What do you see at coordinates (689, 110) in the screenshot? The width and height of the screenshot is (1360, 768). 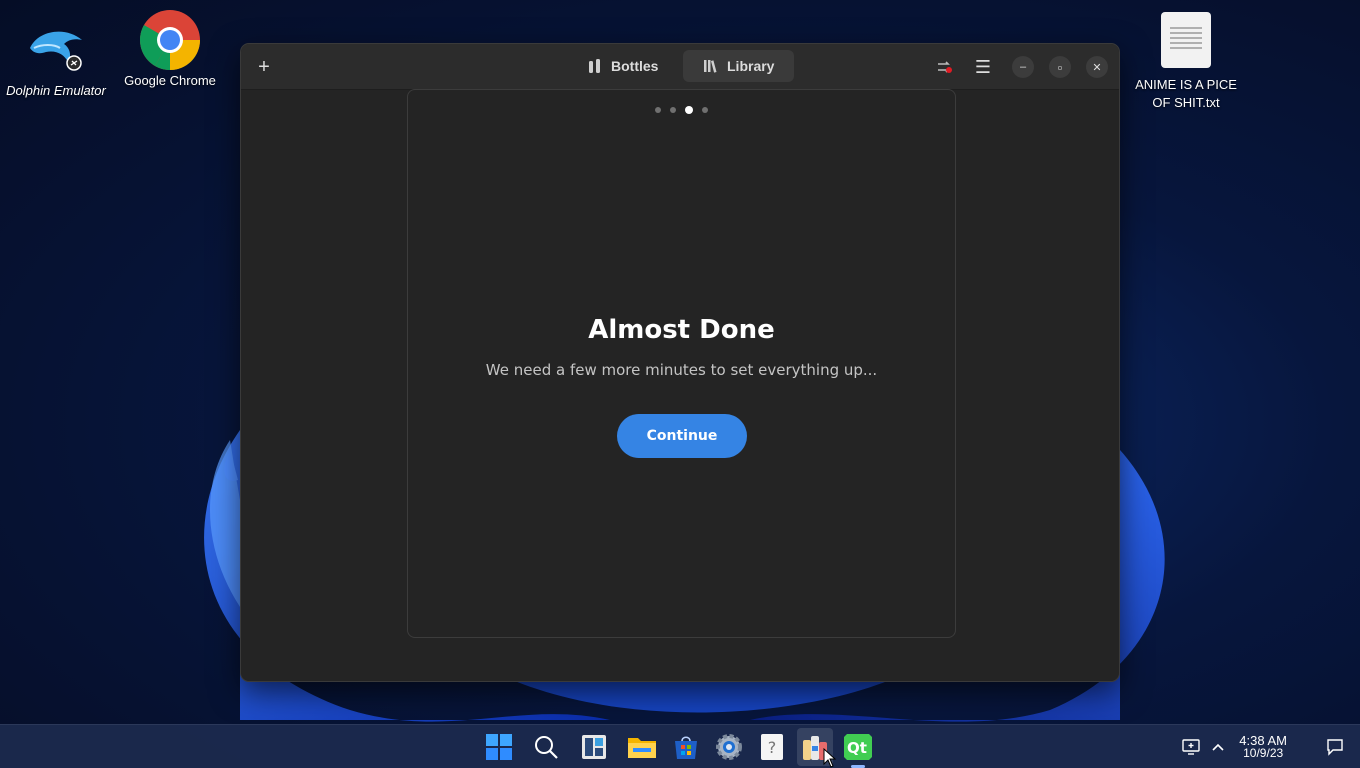 I see `carousel-dot-active` at bounding box center [689, 110].